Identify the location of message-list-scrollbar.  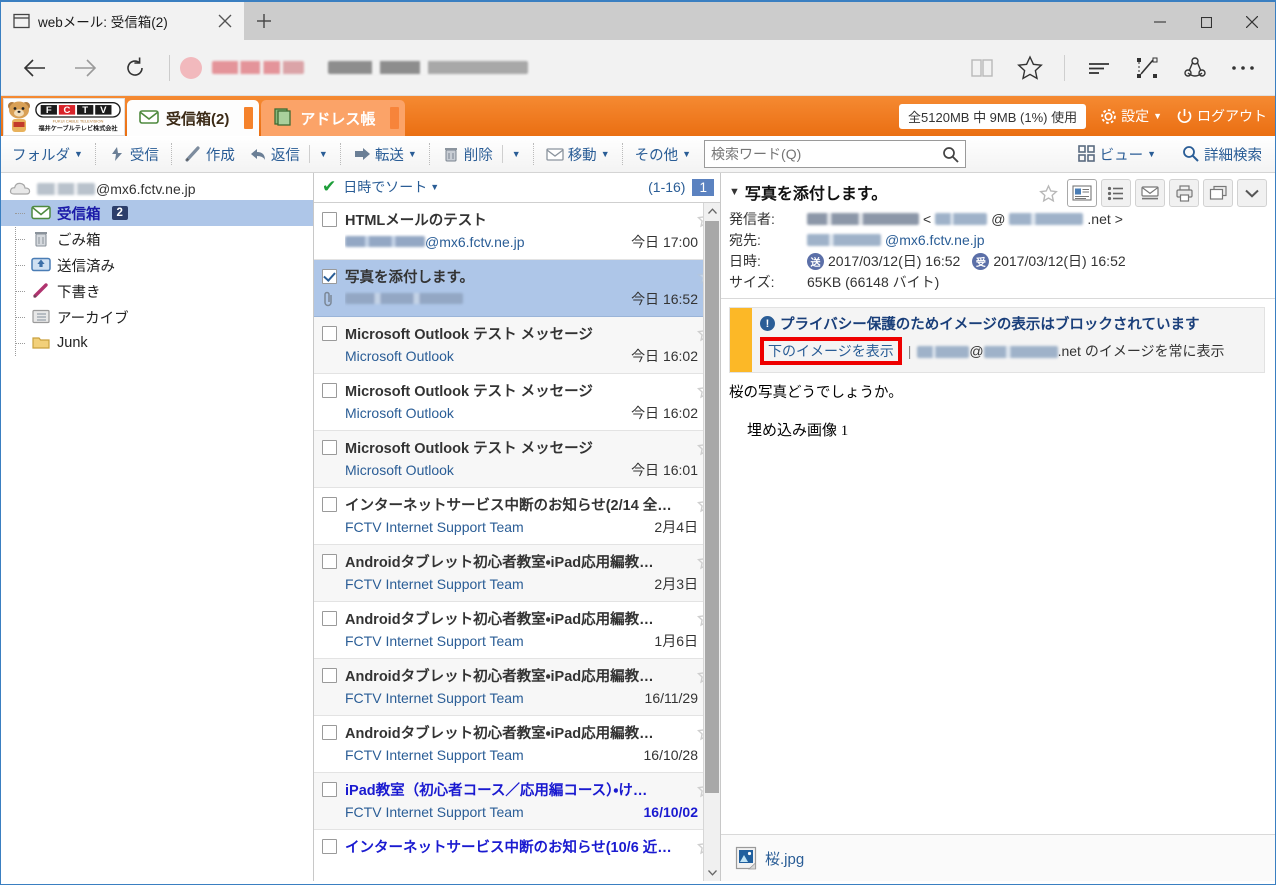
(711, 541).